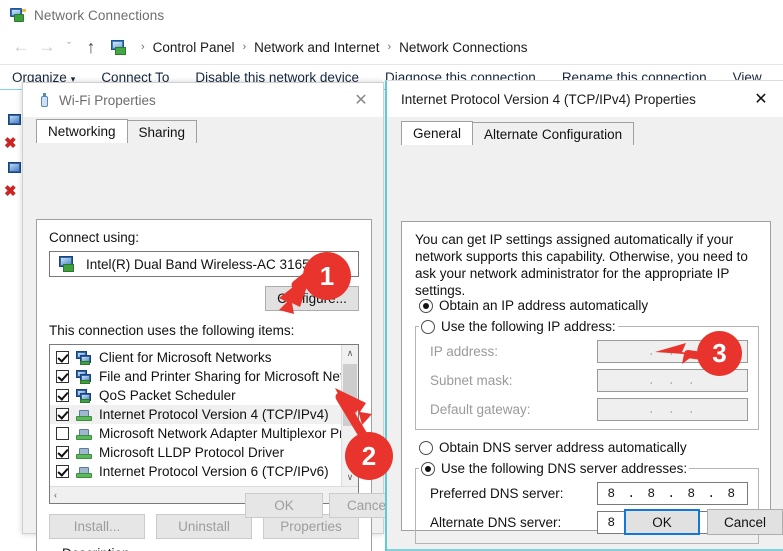 This screenshot has height=551, width=783. What do you see at coordinates (185, 357) in the screenshot?
I see `list-item-label: Client for Microsoft Networks` at bounding box center [185, 357].